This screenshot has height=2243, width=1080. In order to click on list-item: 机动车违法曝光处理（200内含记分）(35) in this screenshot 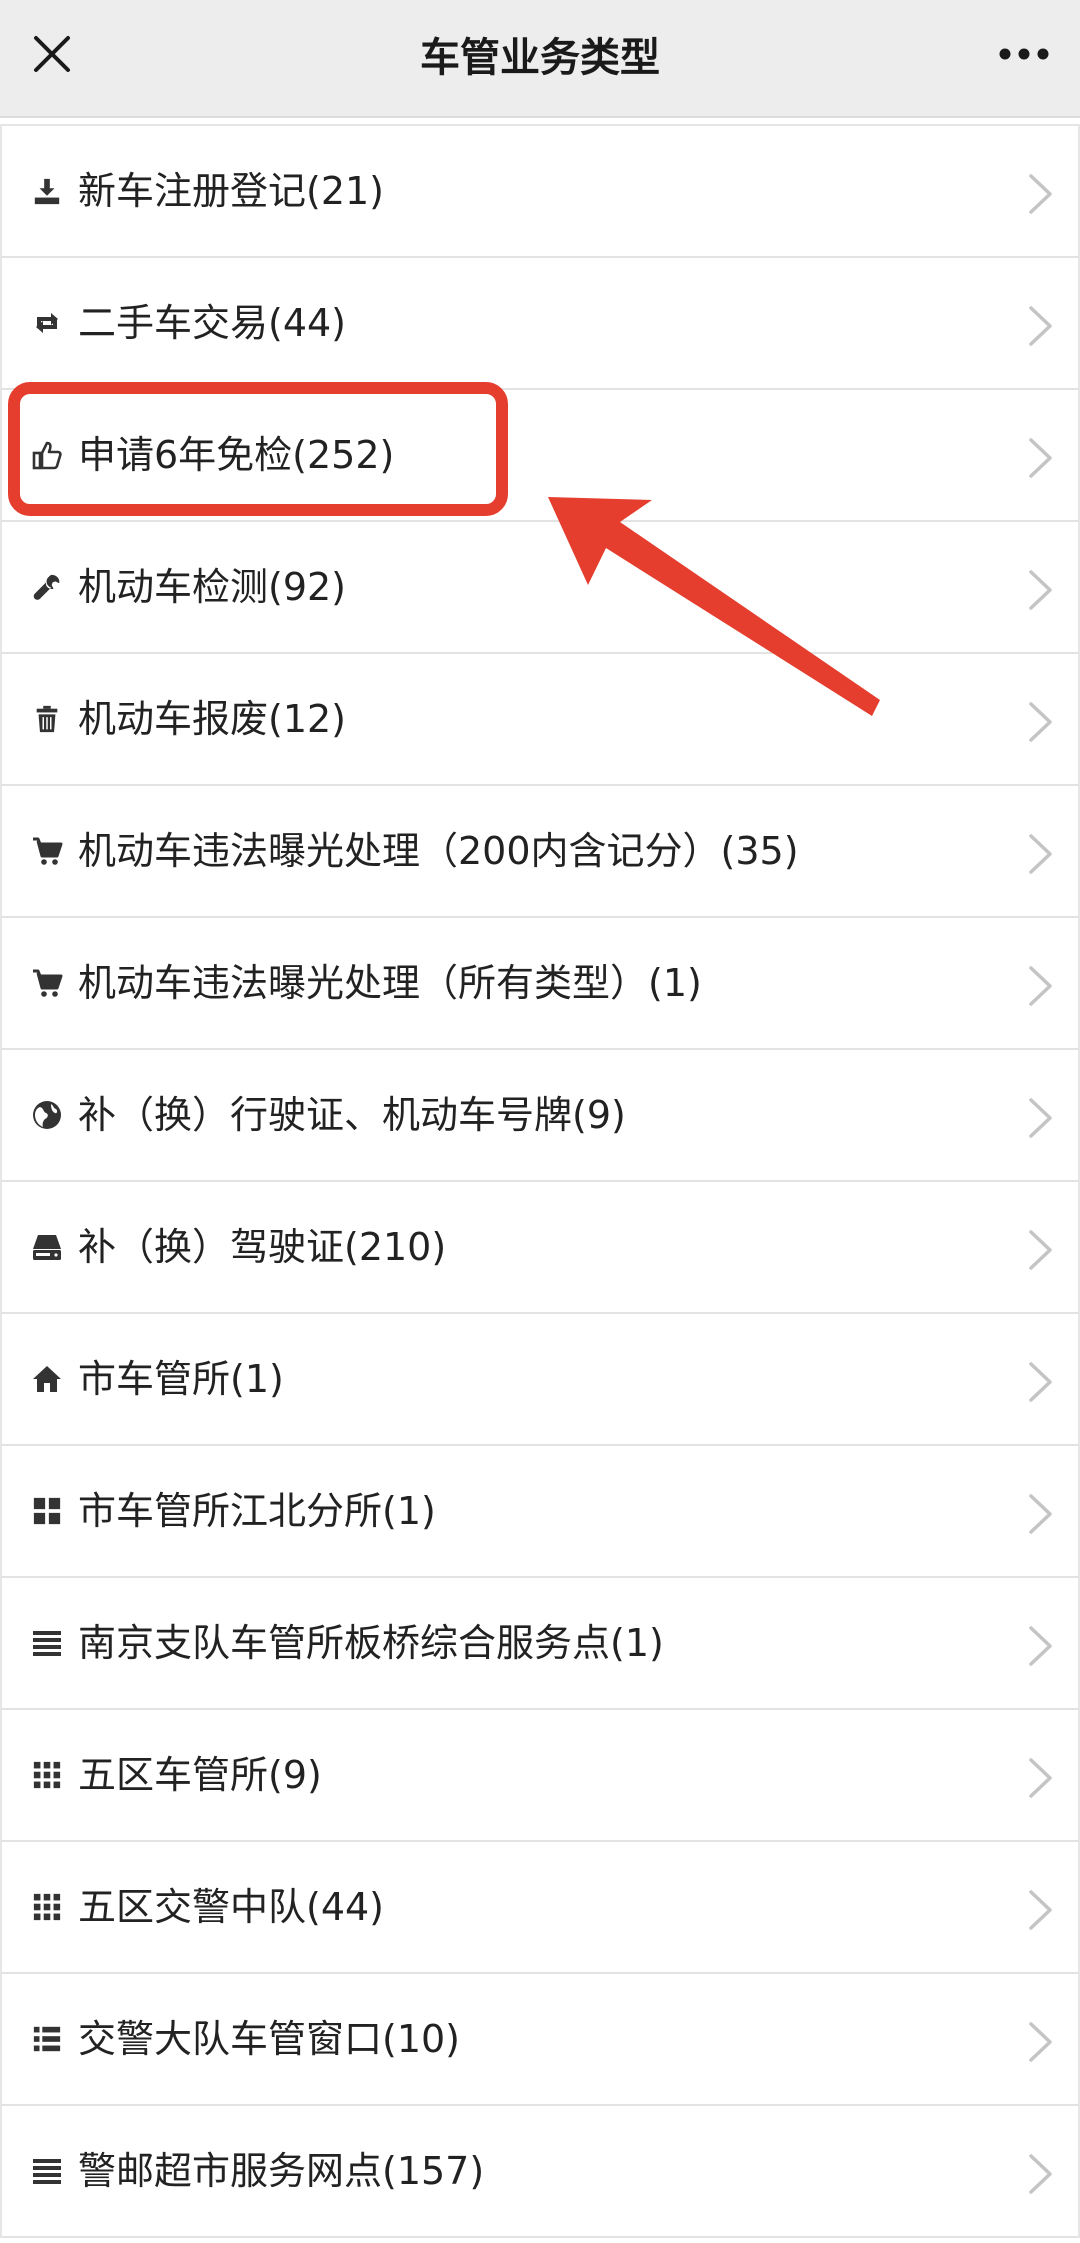, I will do `click(540, 852)`.